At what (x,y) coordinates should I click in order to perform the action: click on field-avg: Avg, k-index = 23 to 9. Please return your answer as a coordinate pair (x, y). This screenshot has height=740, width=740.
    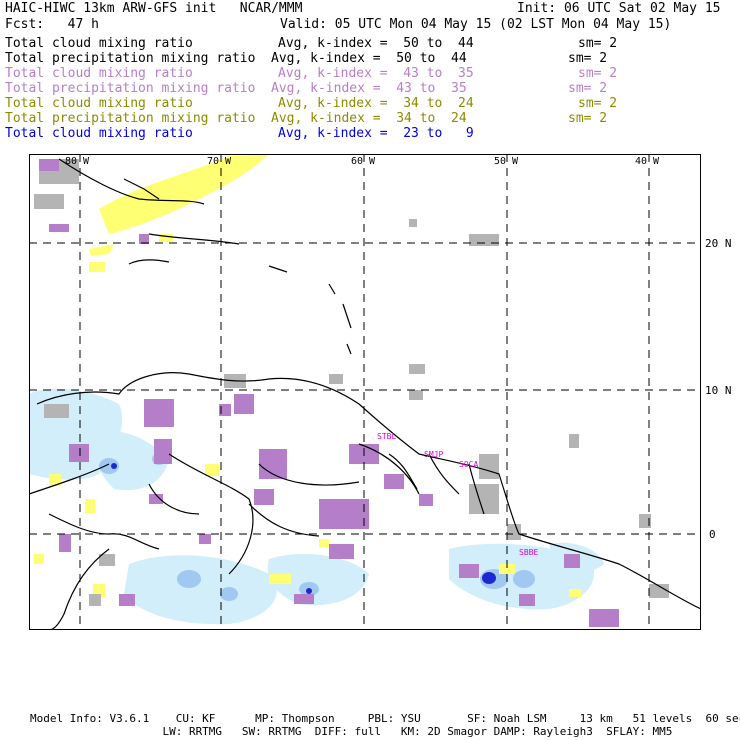
    Looking at the image, I should click on (376, 133).